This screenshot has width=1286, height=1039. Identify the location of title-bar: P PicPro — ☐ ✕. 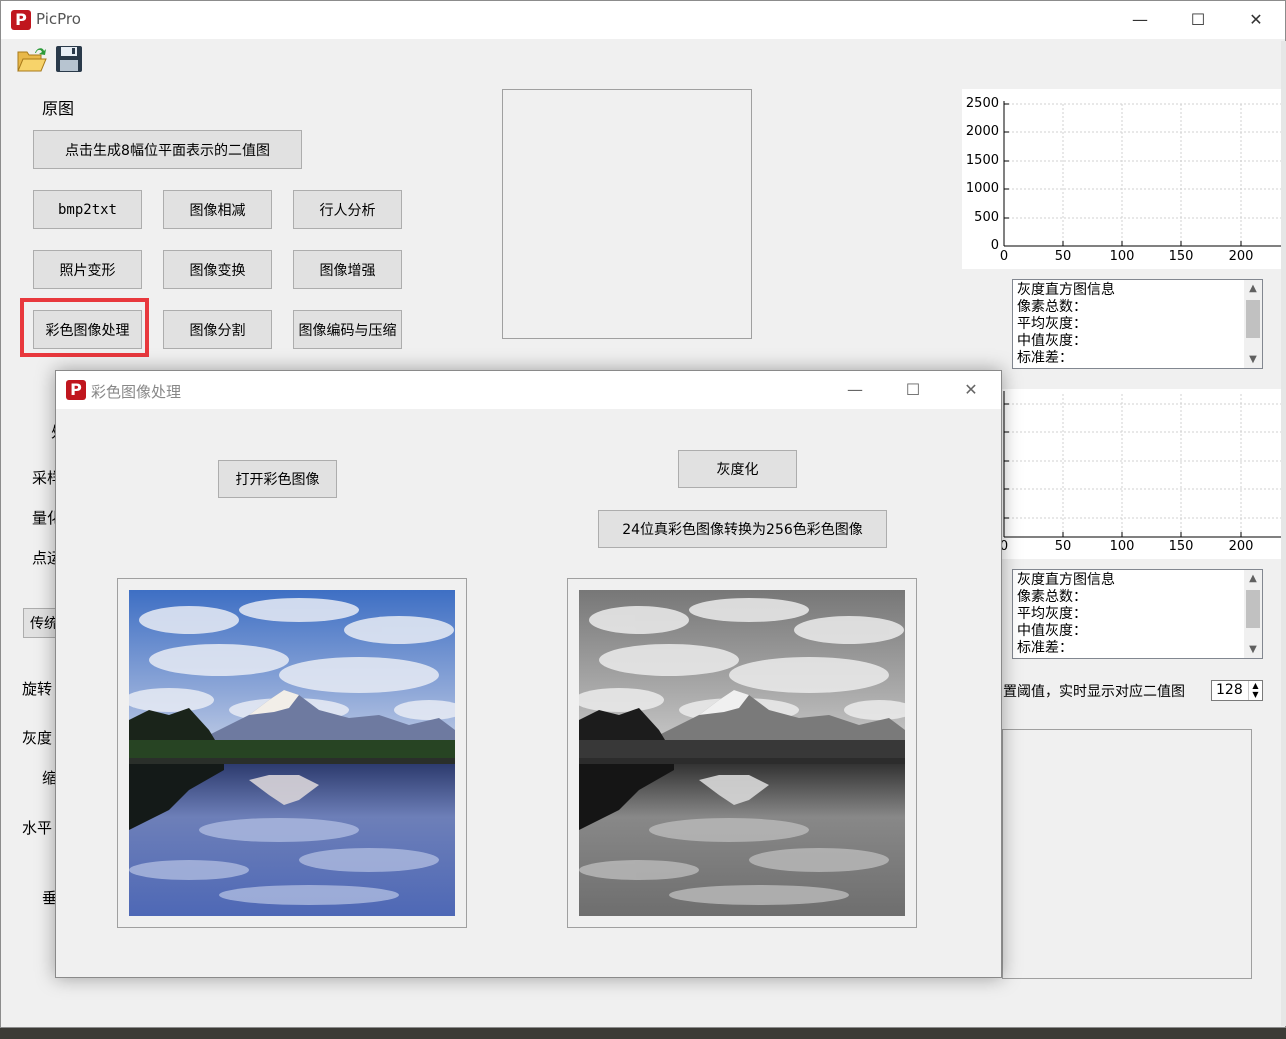
(643, 20).